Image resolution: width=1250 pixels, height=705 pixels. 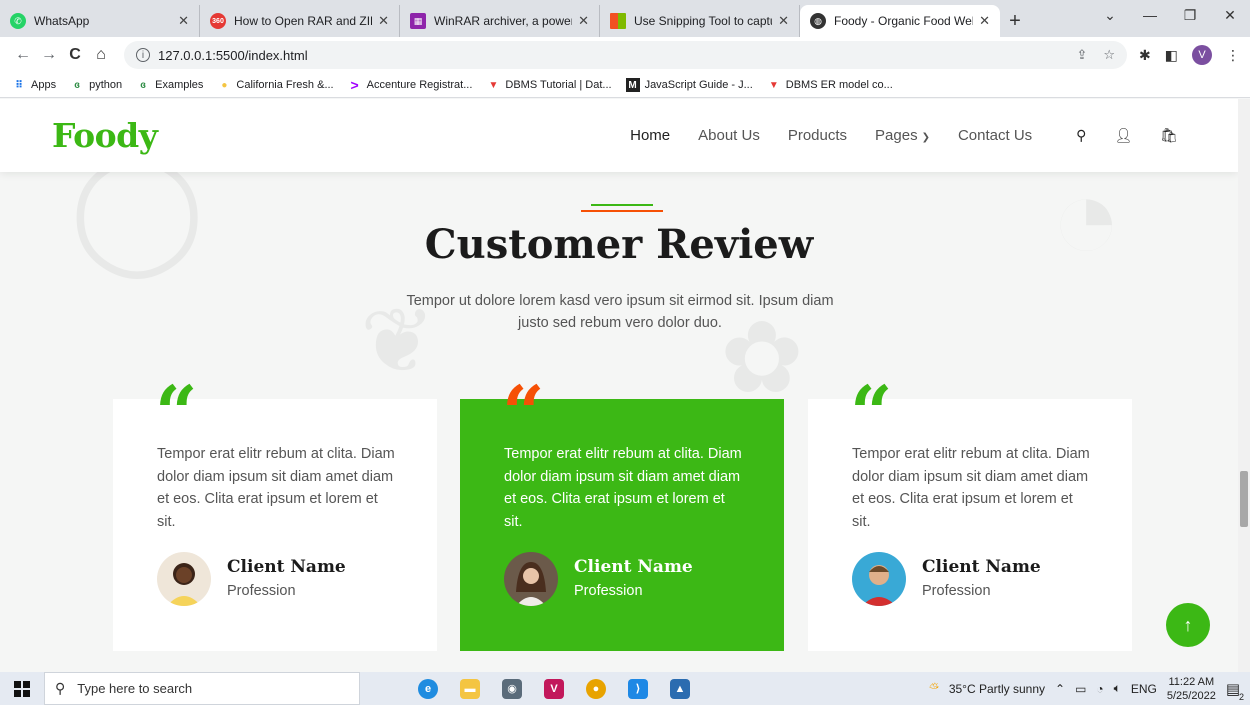 What do you see at coordinates (1081, 55) in the screenshot?
I see `share-icon: ⇪` at bounding box center [1081, 55].